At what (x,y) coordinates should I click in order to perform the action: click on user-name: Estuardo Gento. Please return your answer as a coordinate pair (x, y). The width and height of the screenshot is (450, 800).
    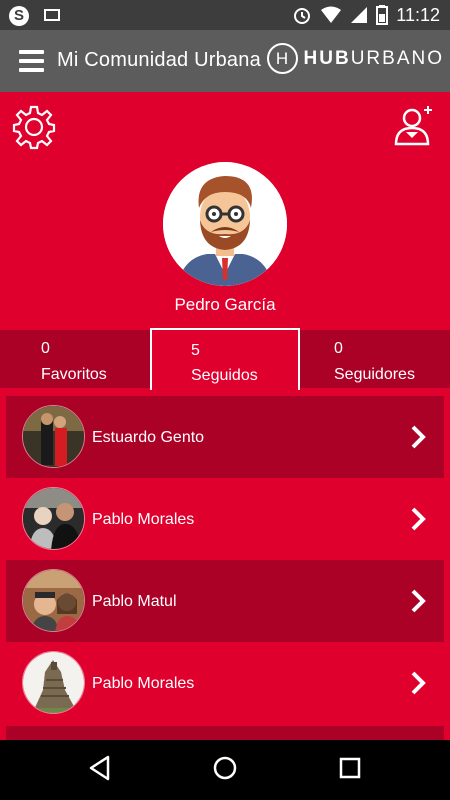
    Looking at the image, I should click on (148, 437).